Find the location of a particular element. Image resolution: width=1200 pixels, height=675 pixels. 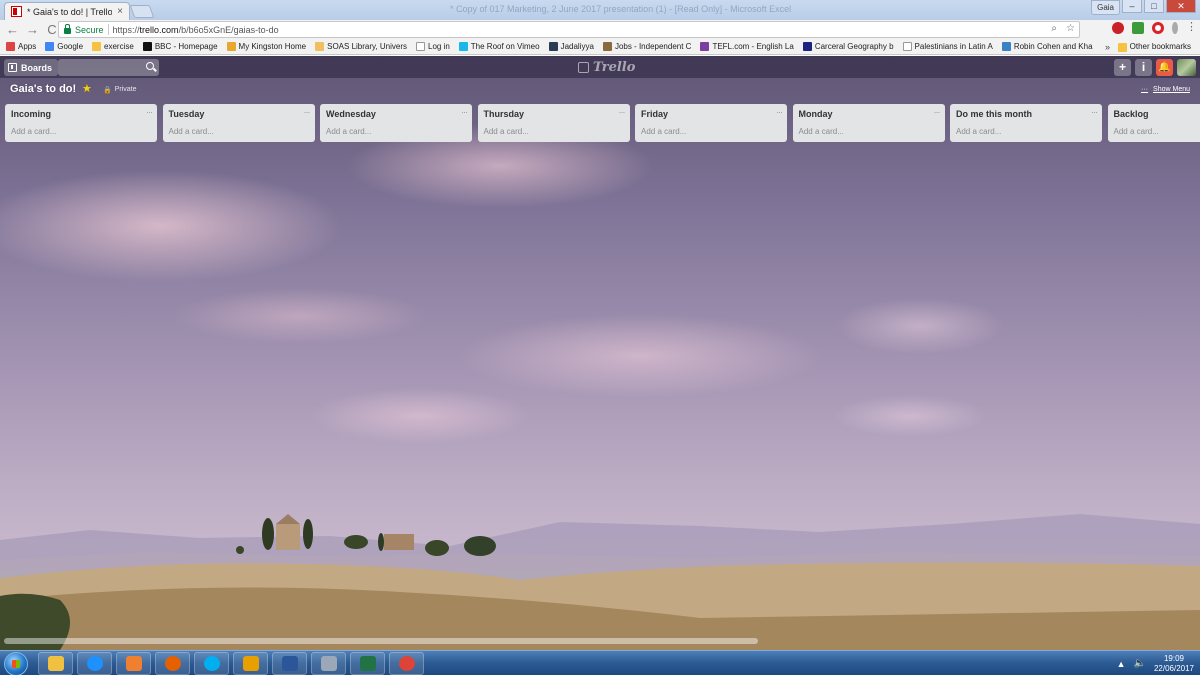

bookmark-item: Carceral Geography b is located at coordinates (848, 46).